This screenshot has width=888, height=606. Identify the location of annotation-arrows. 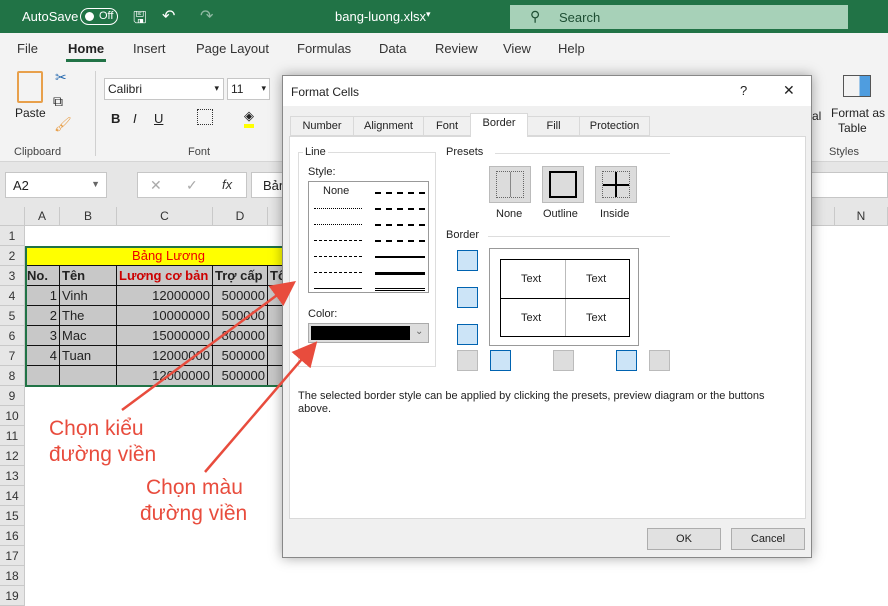
(219, 377).